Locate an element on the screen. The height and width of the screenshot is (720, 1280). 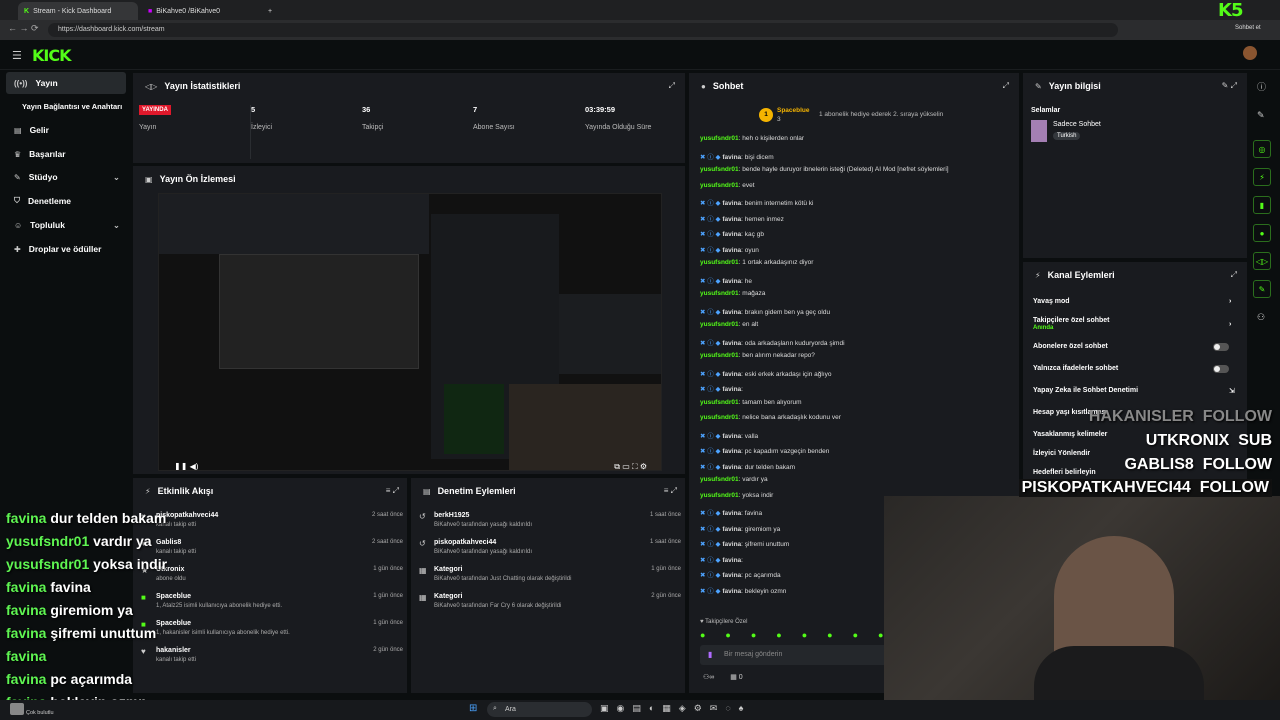
action-slow-mode: Yavaş mod › is located at coordinates (1133, 301).